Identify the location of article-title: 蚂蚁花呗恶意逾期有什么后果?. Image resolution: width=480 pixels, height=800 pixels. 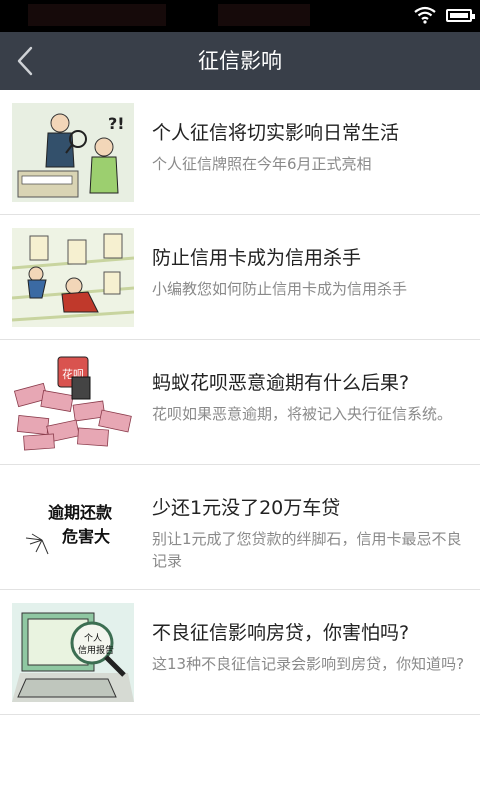
(281, 383).